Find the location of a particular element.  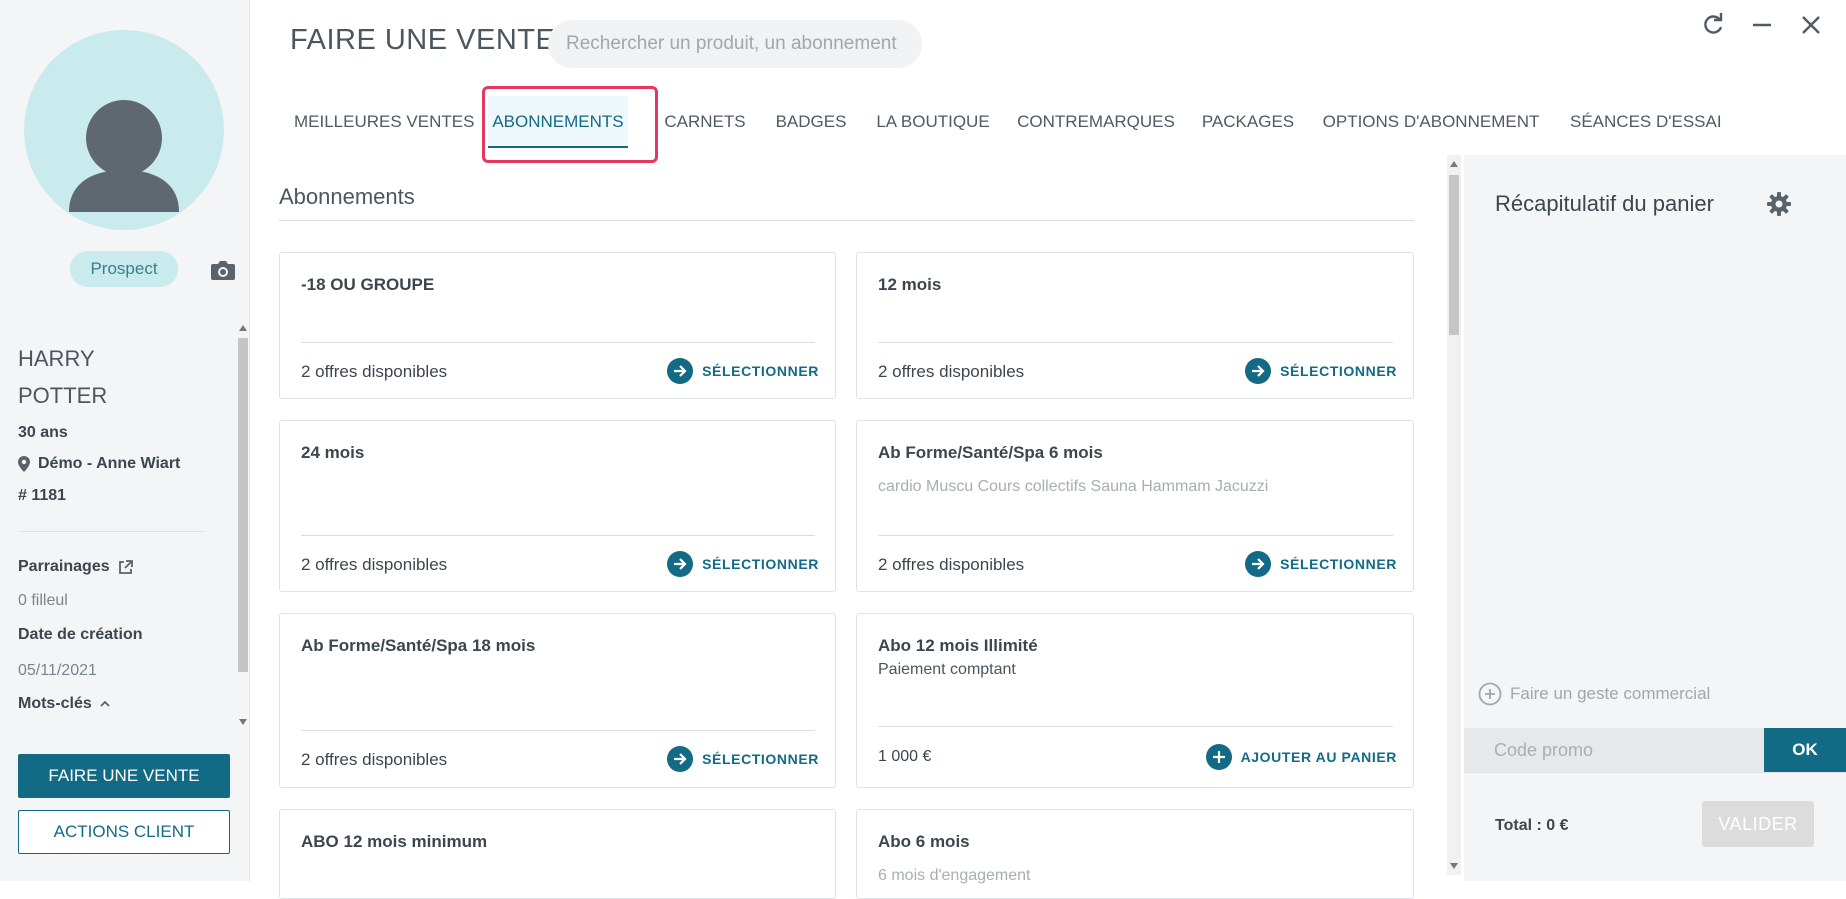

subscription-card: Abo 6 mois 6 mois d'engagement is located at coordinates (1135, 854).